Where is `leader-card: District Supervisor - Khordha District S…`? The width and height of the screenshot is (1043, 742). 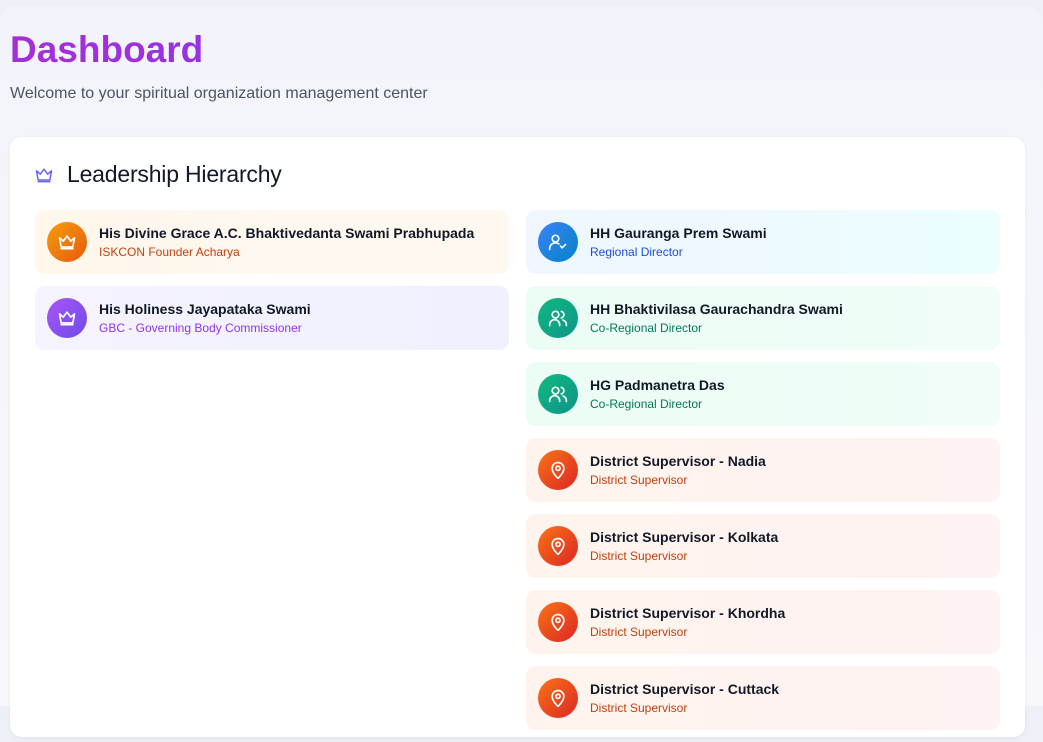
leader-card: District Supervisor - Khordha District S… is located at coordinates (763, 622).